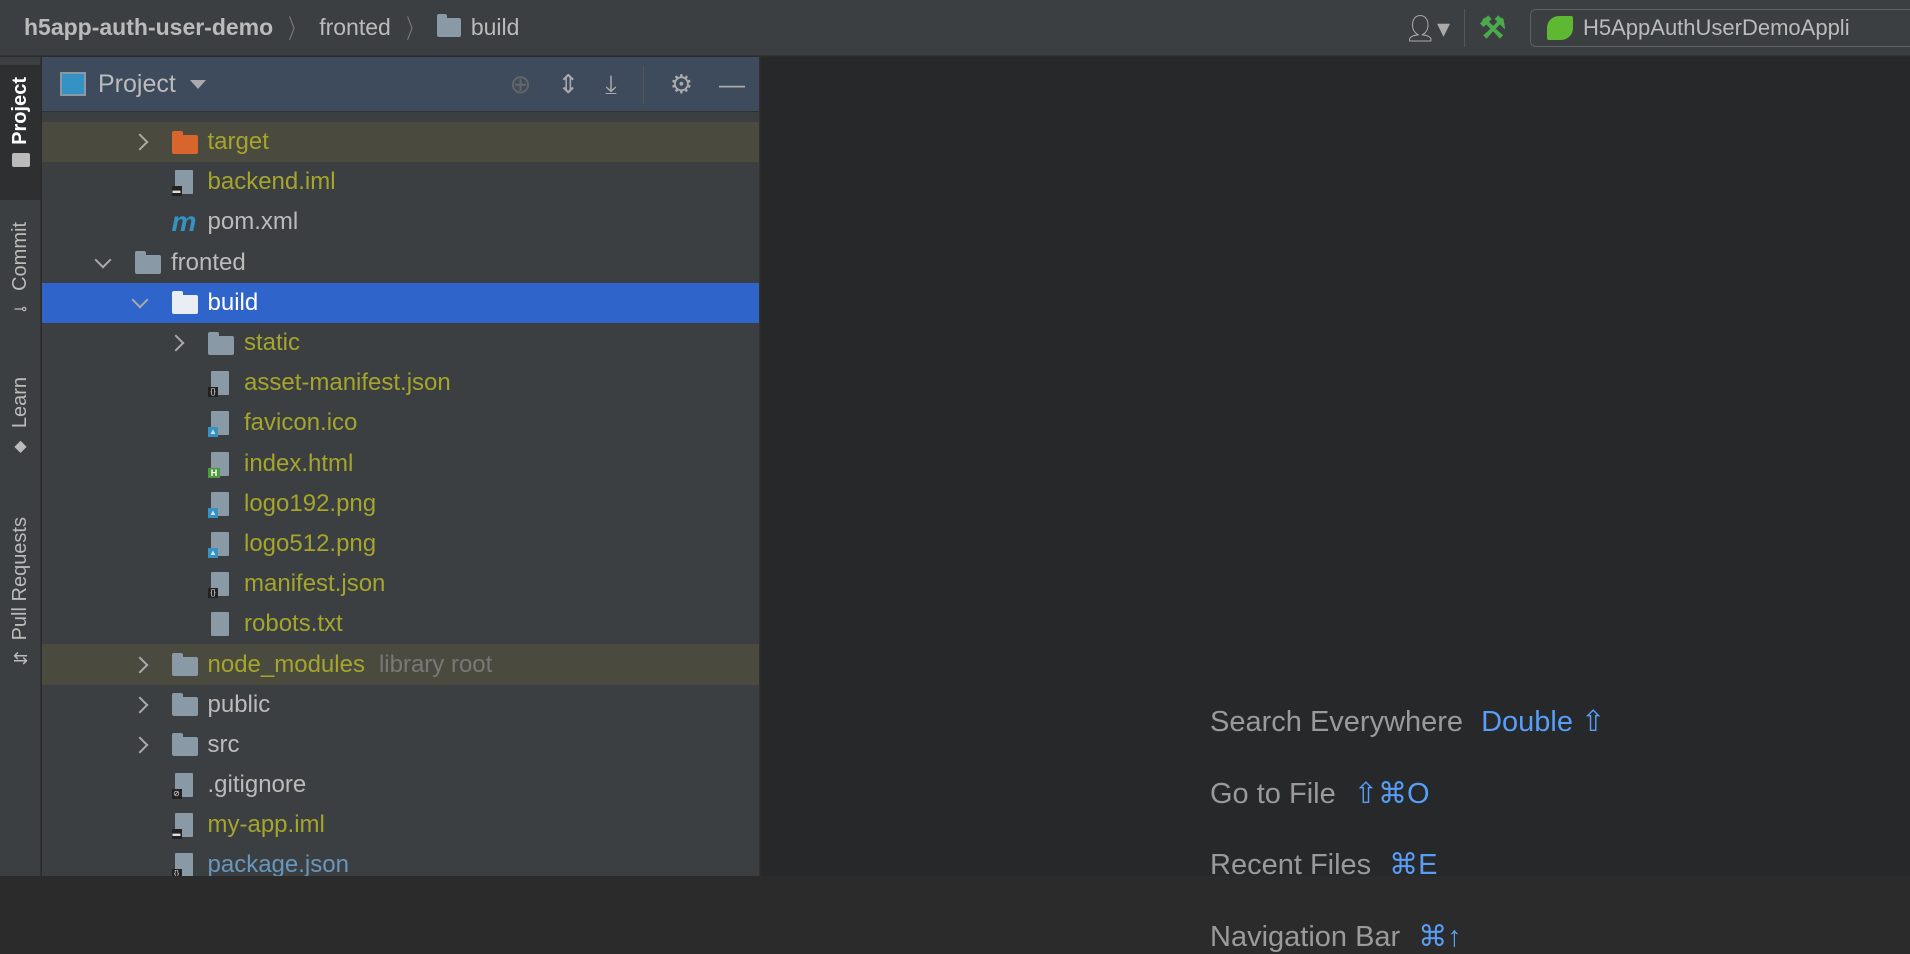 The height and width of the screenshot is (954, 1910). I want to click on breadcrumb-build: build, so click(478, 27).